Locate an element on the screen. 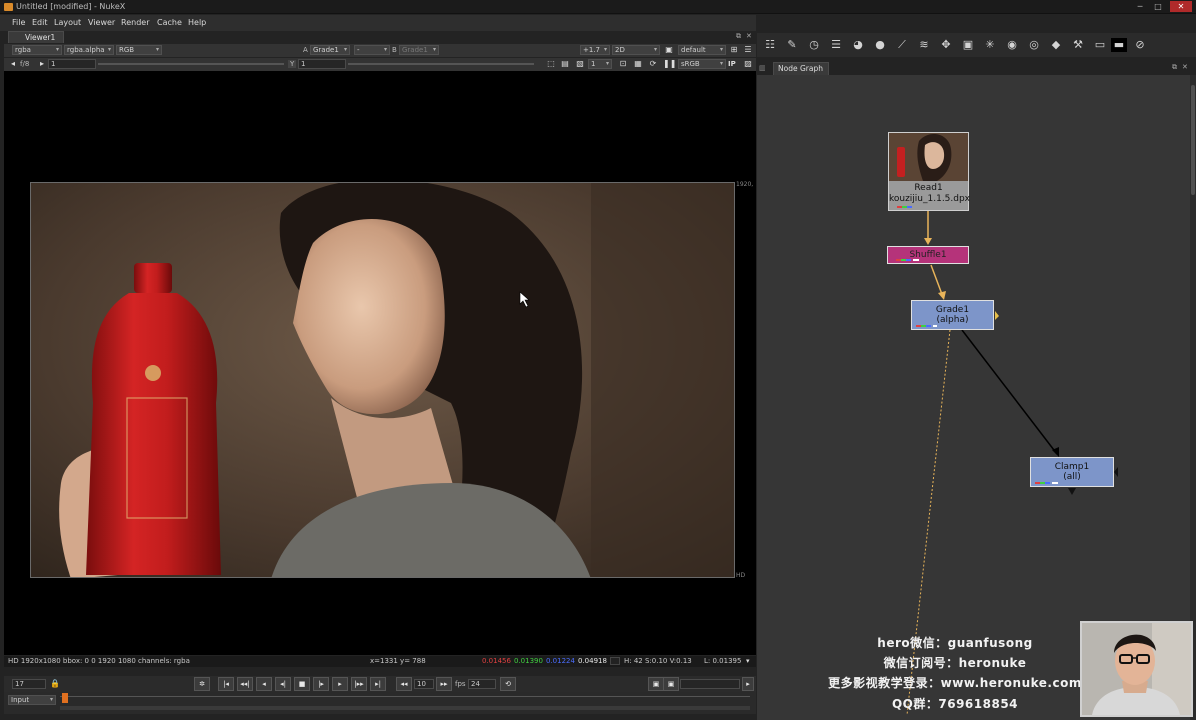  gamma-slider is located at coordinates (441, 64).